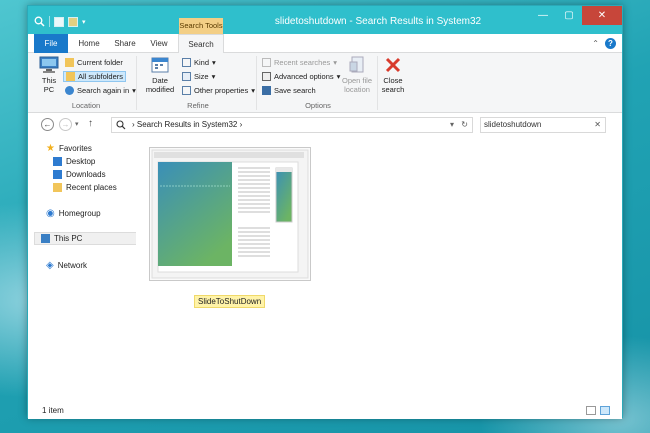 Image resolution: width=650 pixels, height=433 pixels. What do you see at coordinates (57, 161) in the screenshot?
I see `desktop-icon` at bounding box center [57, 161].